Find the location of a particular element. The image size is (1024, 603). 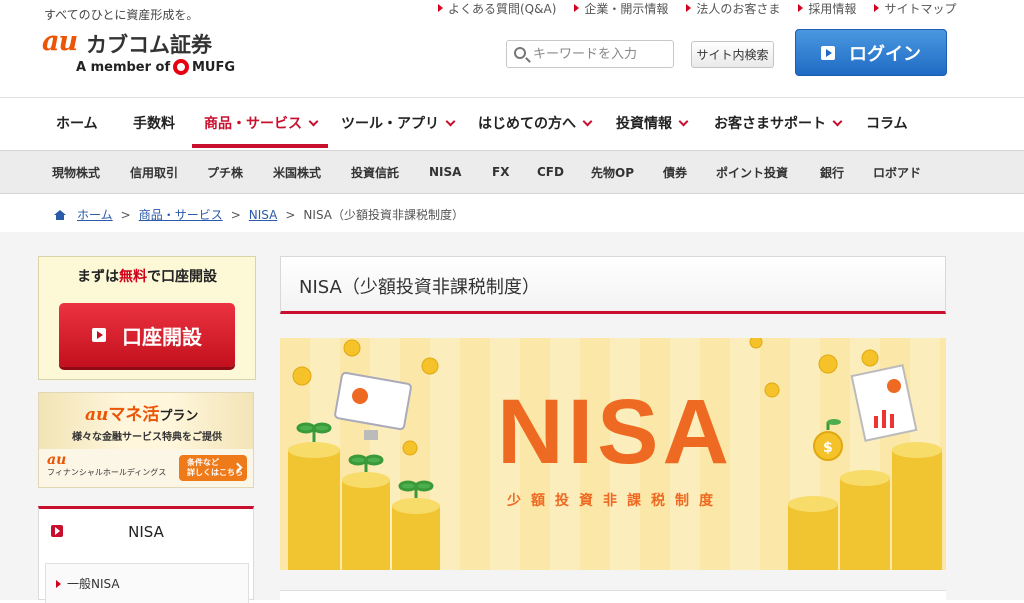

au-kabucom-logo: au カブコム証券 A member of MUFG is located at coordinates (147, 52).